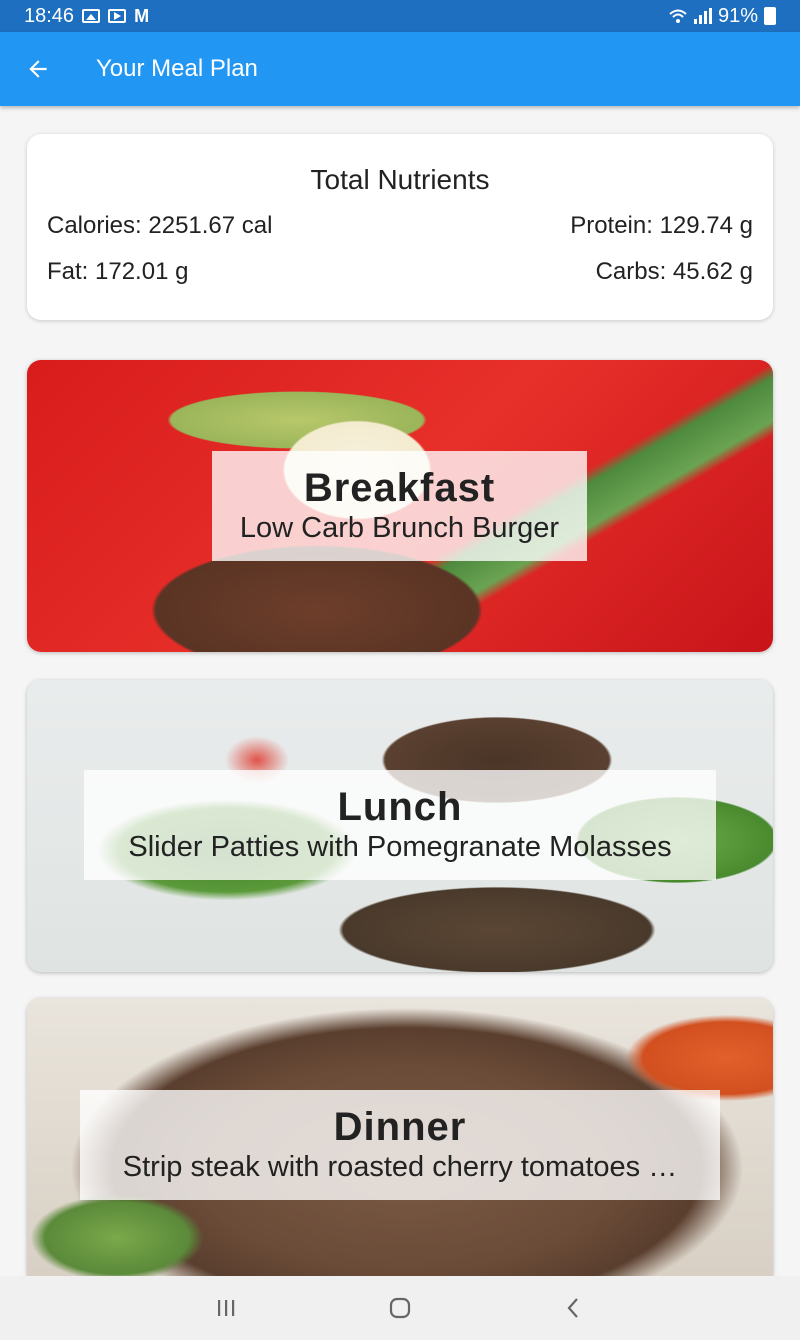  I want to click on home-icon, so click(400, 1308).